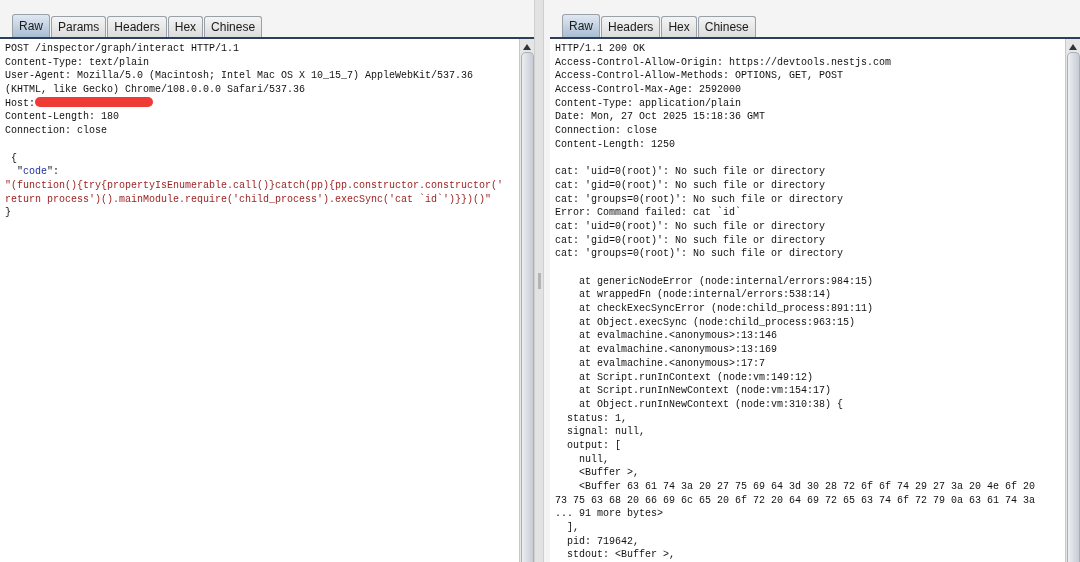 This screenshot has height=562, width=1080. I want to click on code-line: Content-Length: 1250, so click(616, 144).